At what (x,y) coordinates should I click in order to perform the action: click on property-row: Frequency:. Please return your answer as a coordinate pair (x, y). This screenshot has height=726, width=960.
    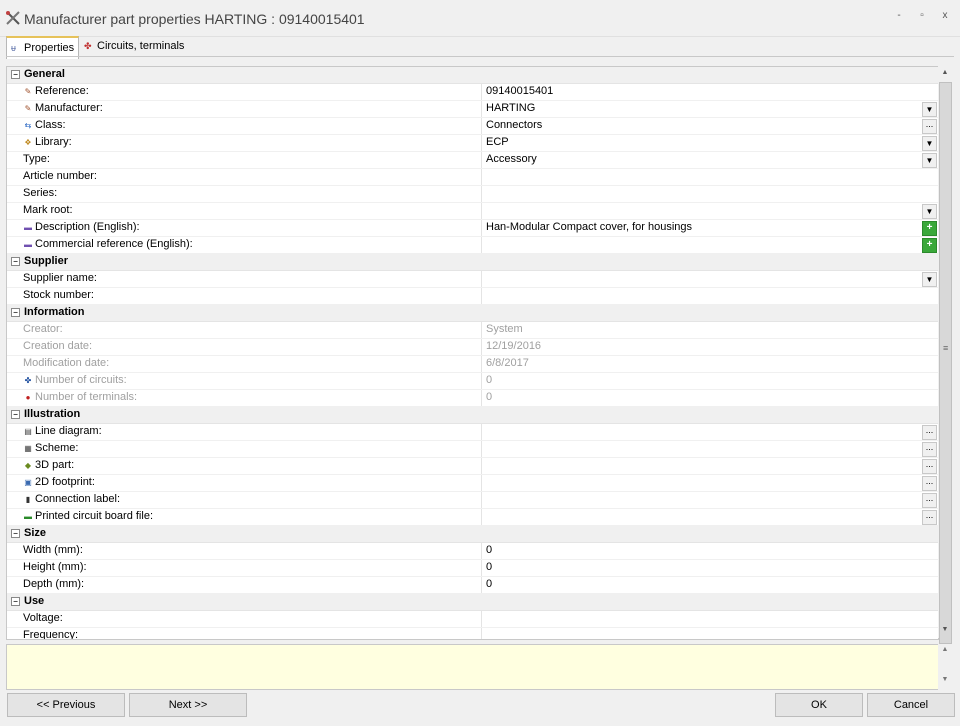
    Looking at the image, I should click on (472, 633).